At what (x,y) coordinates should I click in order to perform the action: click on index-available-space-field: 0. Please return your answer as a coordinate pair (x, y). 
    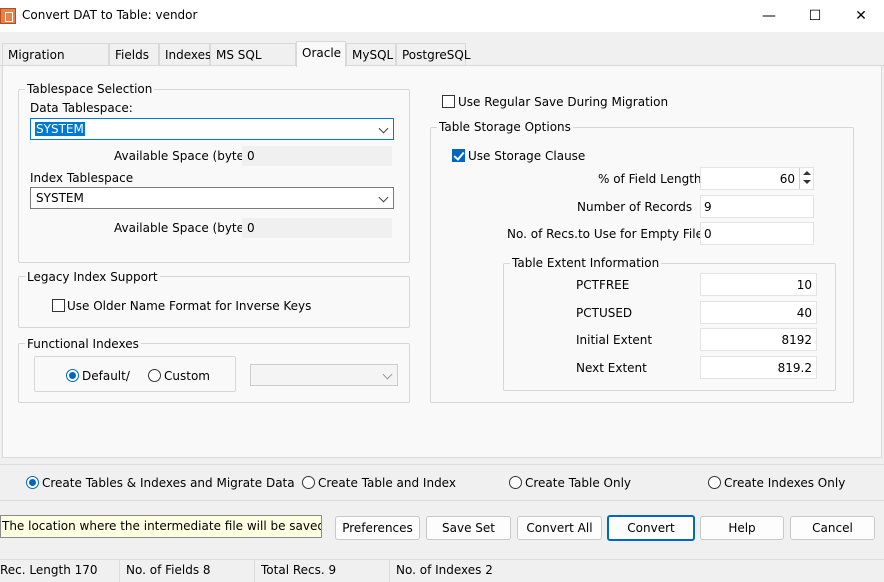
    Looking at the image, I should click on (317, 228).